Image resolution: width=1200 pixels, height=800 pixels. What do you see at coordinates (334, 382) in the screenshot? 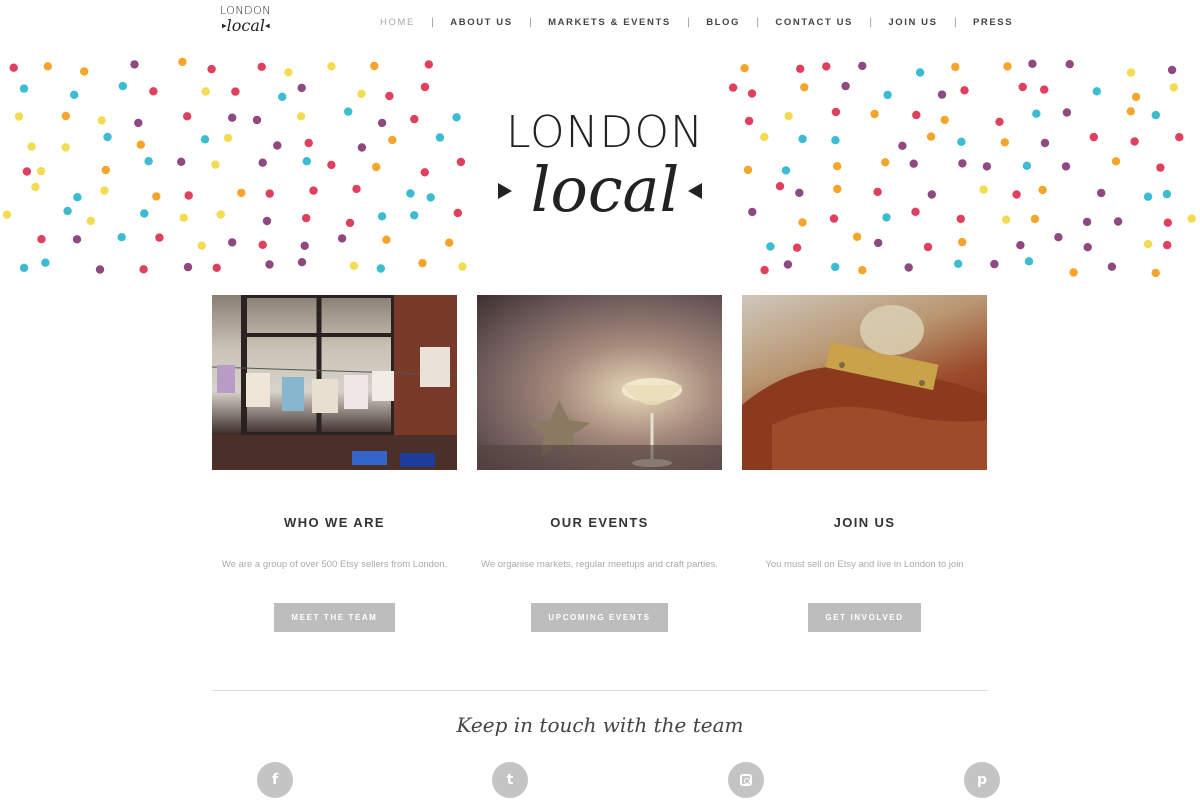
I see `photo-window-prints` at bounding box center [334, 382].